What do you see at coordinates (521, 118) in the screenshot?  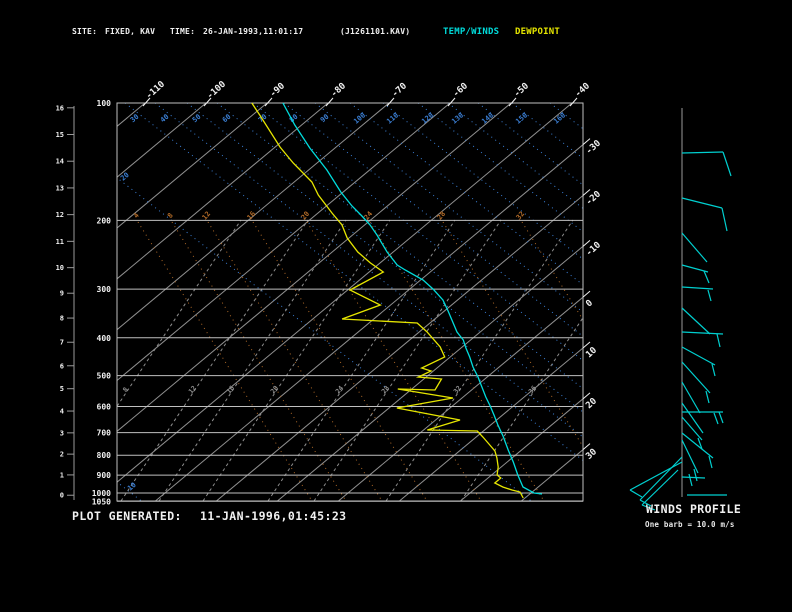 I see `svg-text: 150` at bounding box center [521, 118].